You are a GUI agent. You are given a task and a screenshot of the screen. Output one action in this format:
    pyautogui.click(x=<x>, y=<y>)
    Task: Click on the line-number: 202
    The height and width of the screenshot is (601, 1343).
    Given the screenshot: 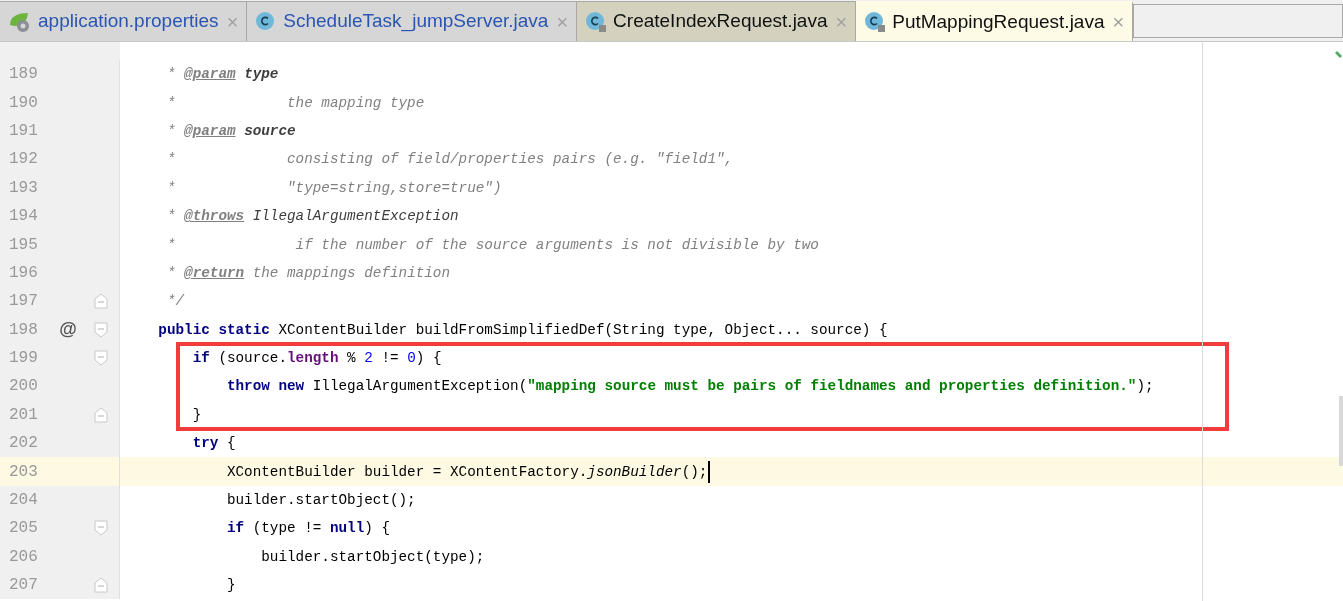 What is the action you would take?
    pyautogui.click(x=24, y=444)
    